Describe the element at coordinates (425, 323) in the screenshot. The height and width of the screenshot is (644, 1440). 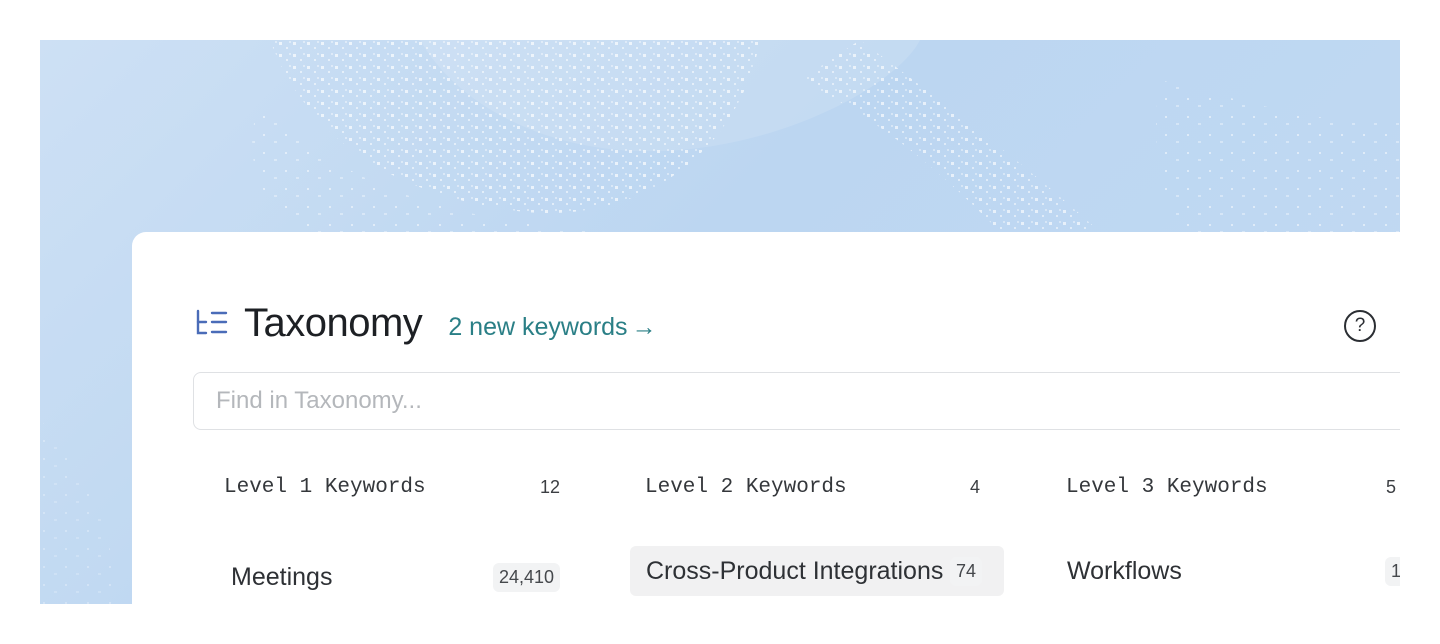
I see `panel-header: Taxonomy 2 new keywords →` at that location.